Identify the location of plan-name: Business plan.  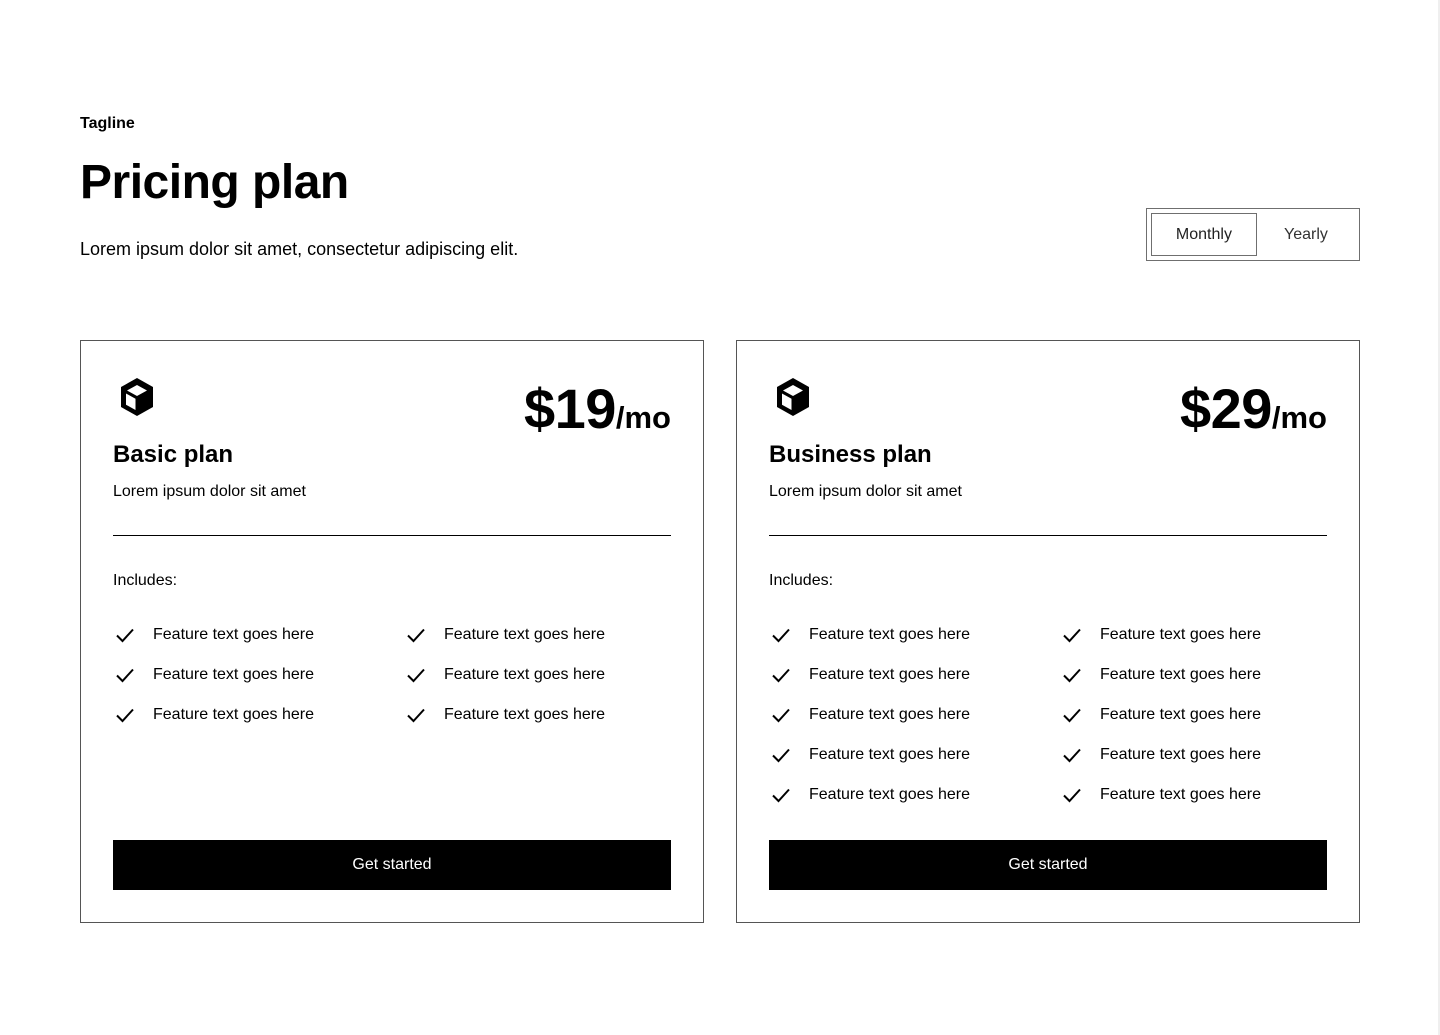
(850, 454).